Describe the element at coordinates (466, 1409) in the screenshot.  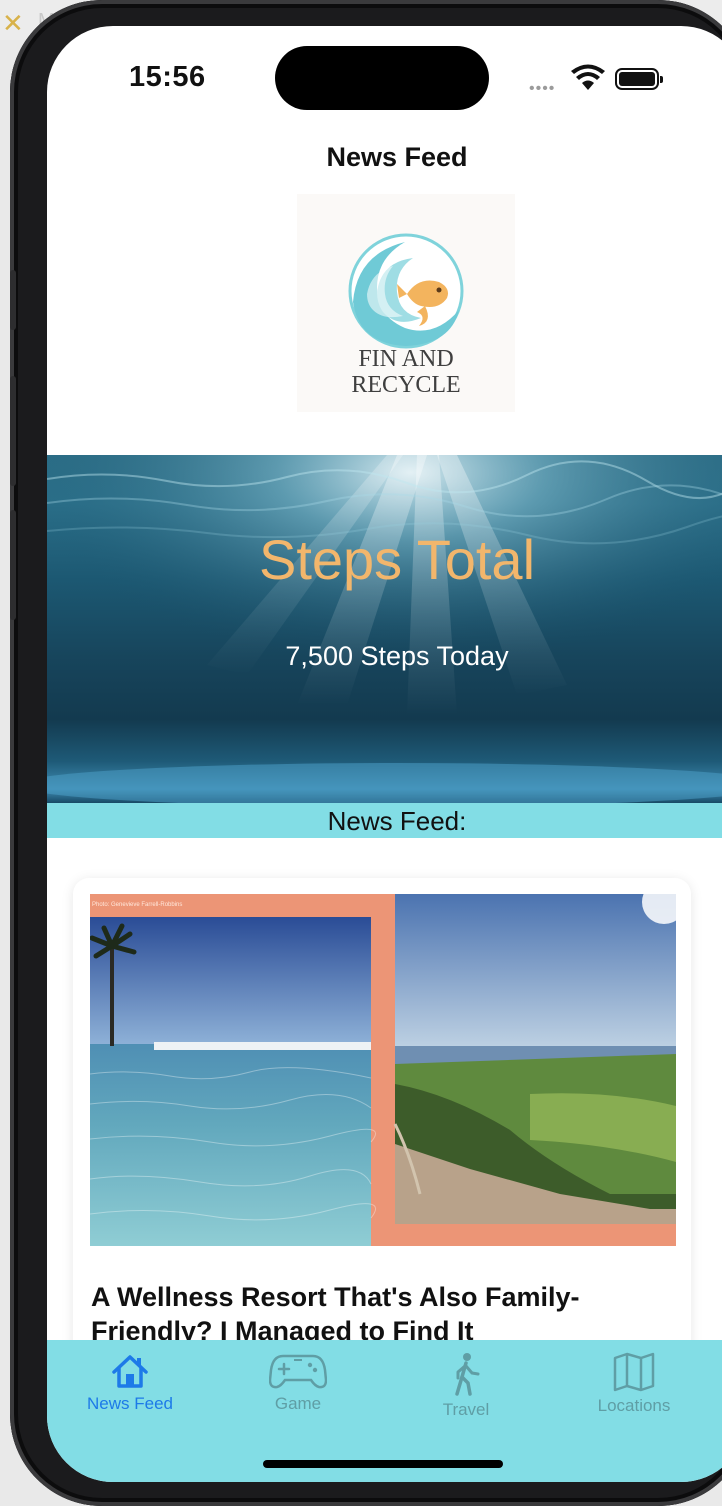
I see `tab-label: Travel` at that location.